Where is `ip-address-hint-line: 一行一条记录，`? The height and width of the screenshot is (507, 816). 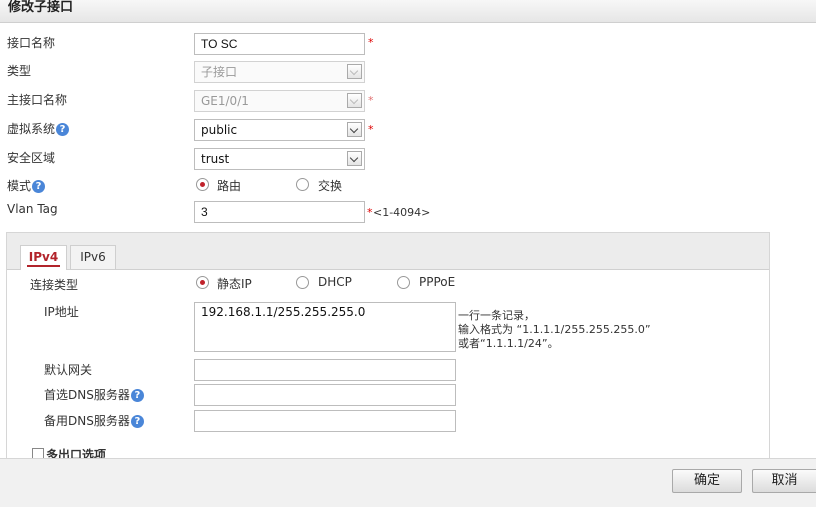
ip-address-hint-line: 一行一条记录， is located at coordinates (496, 315).